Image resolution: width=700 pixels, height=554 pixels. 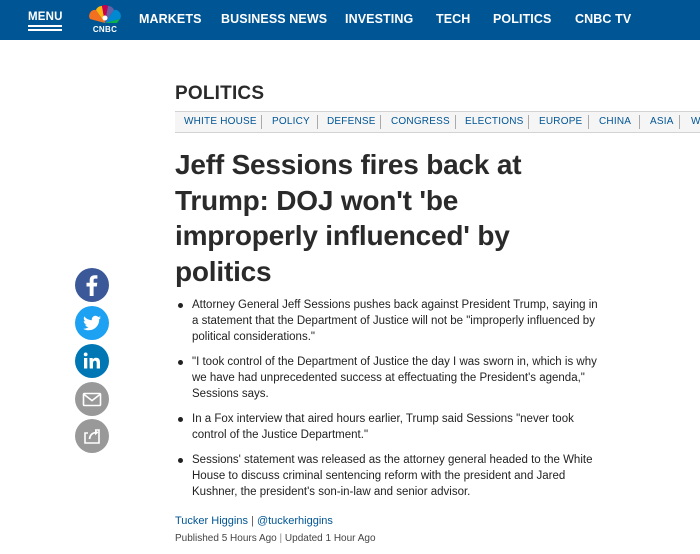 I want to click on subnav-item-china: CHINA, so click(x=615, y=121).